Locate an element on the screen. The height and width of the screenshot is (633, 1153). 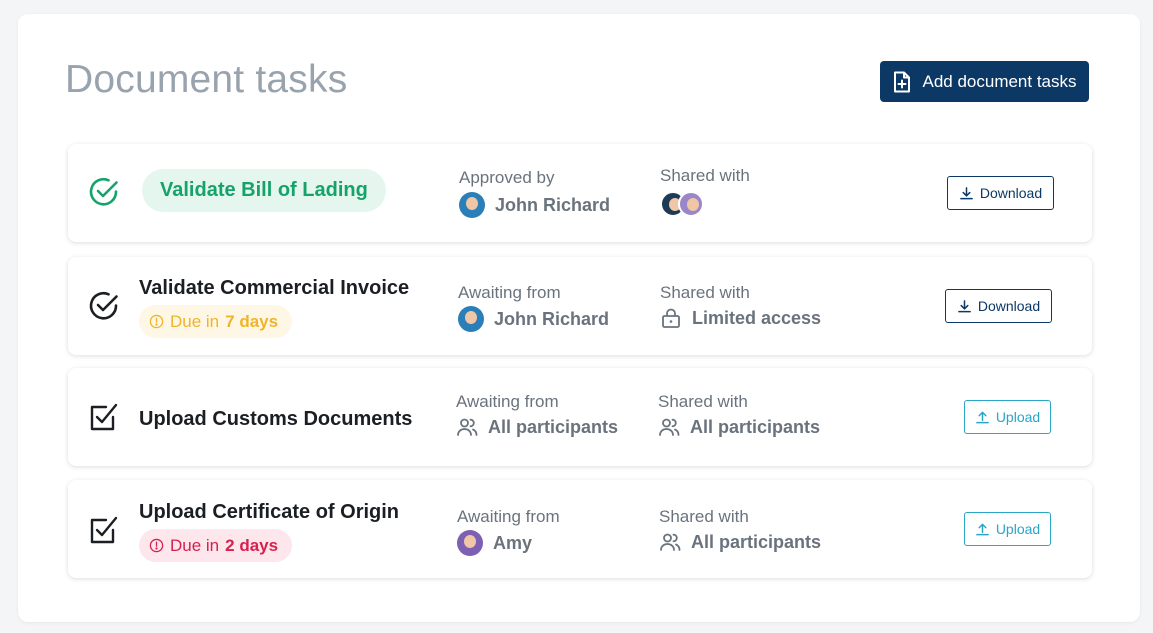
task-title: Upload Customs Documents is located at coordinates (276, 419).